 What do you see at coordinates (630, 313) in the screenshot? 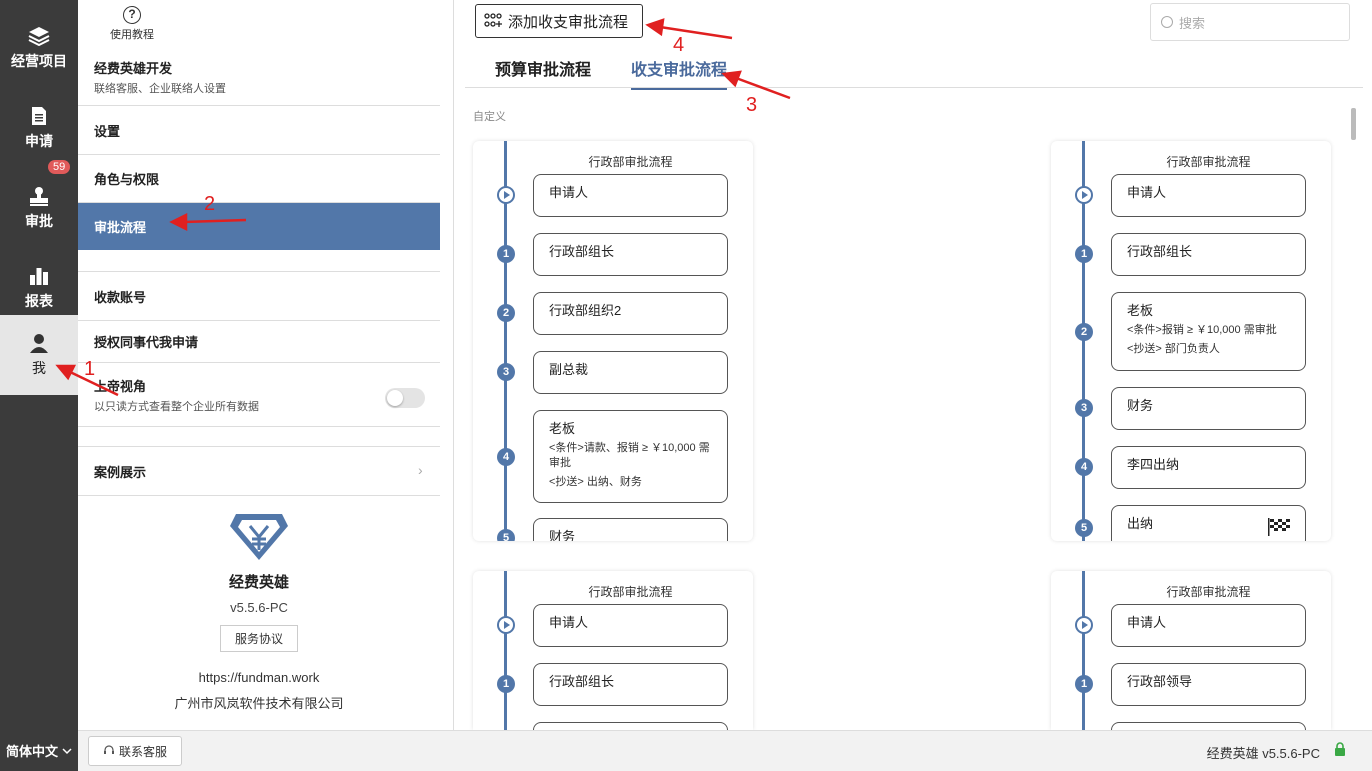
I see `flow-node: 行政部组织2` at bounding box center [630, 313].